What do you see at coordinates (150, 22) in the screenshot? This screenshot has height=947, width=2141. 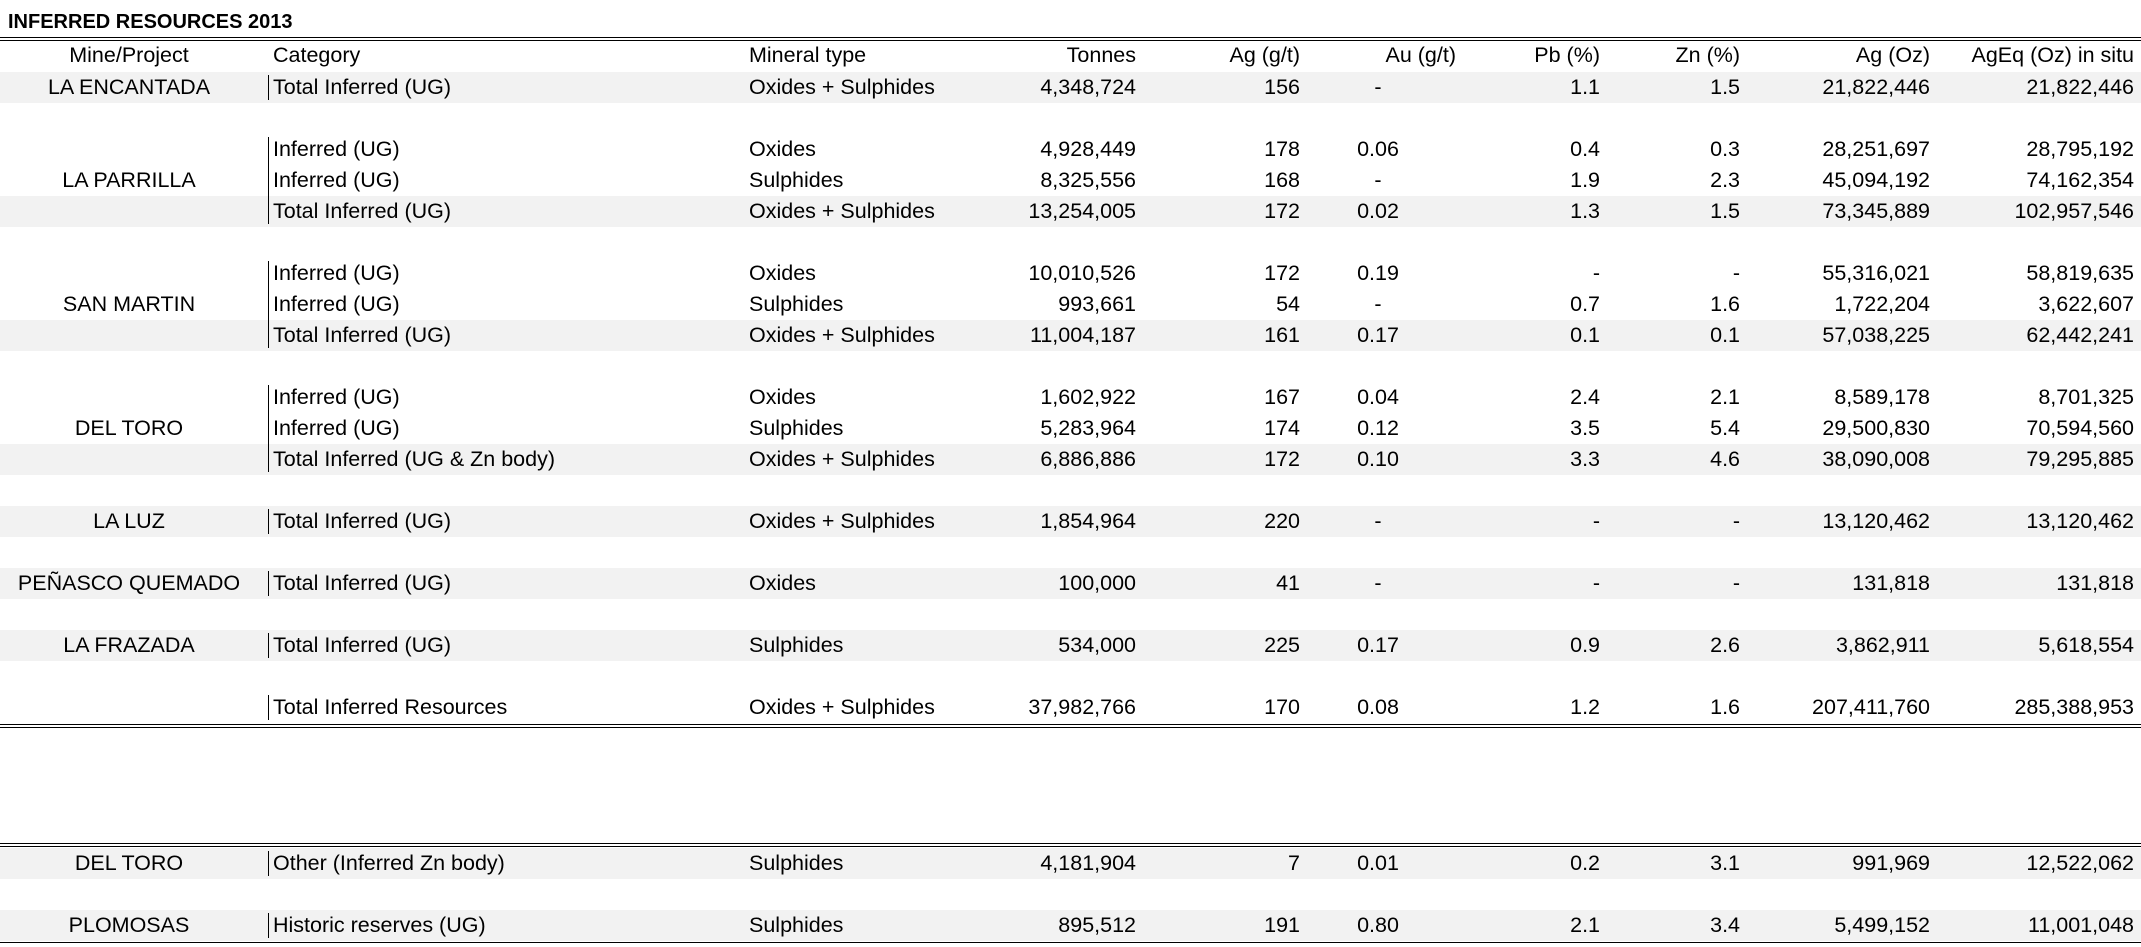 I see `table-title: INFERRED RESOURCES 2013` at bounding box center [150, 22].